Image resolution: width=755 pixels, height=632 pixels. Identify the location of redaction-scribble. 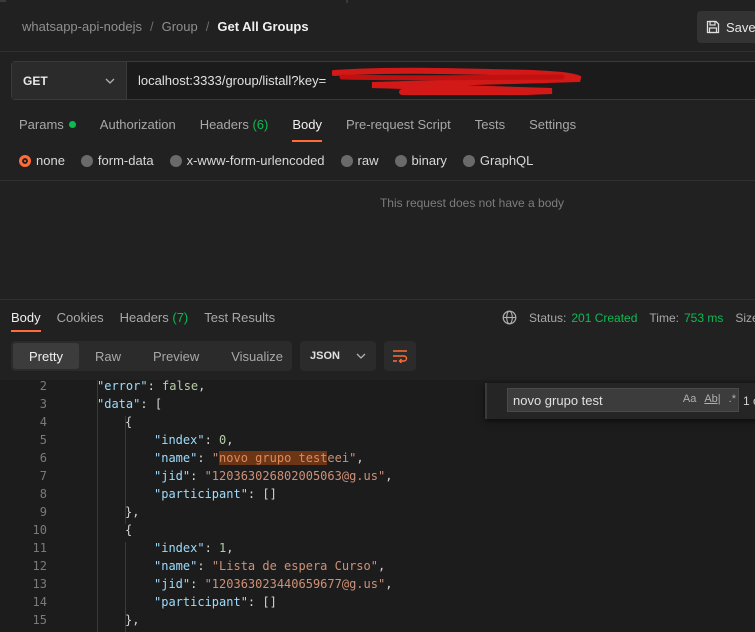
(457, 81).